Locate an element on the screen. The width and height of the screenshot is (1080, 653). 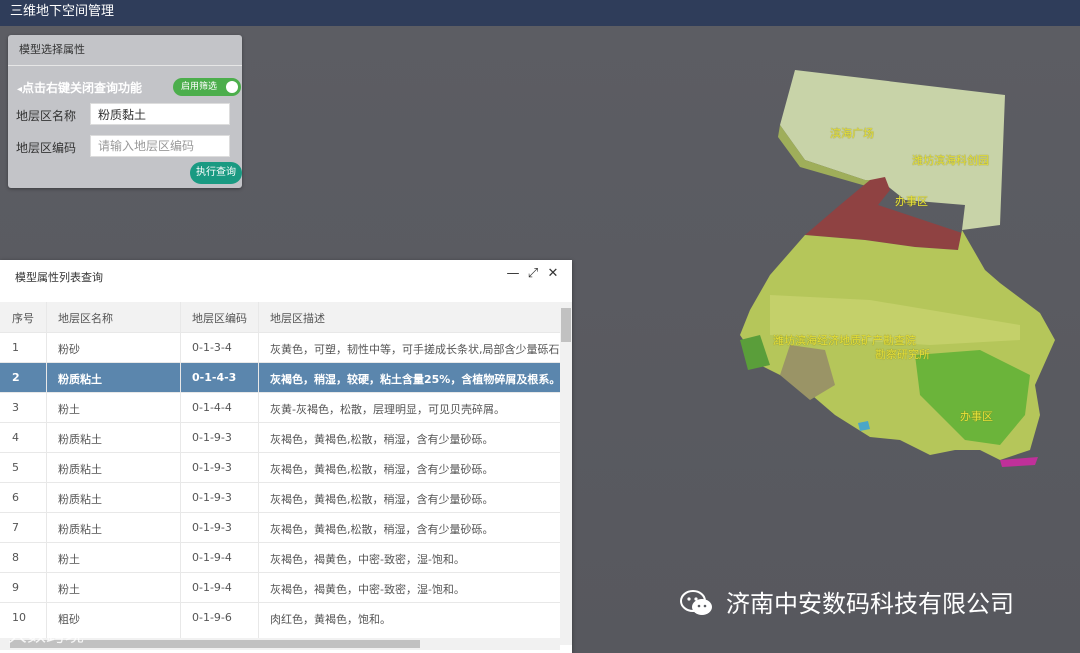
watermark-text: 大数跨境 is located at coordinates (46, 635).